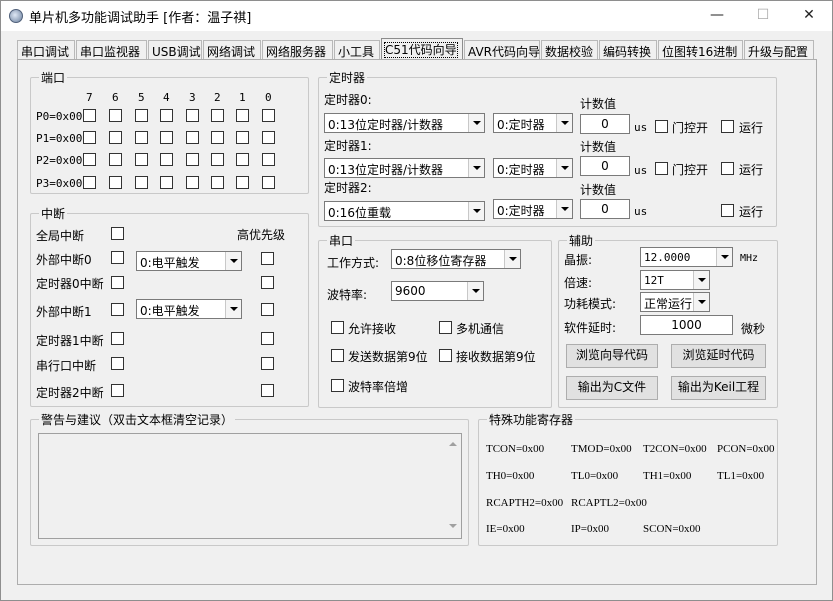 This screenshot has height=601, width=833. I want to click on ext1-enable-checkbox, so click(117, 309).